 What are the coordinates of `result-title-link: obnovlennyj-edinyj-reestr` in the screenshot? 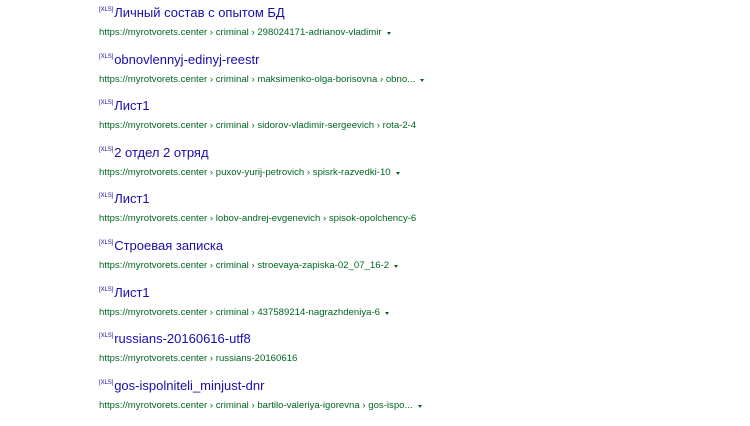 It's located at (186, 60).